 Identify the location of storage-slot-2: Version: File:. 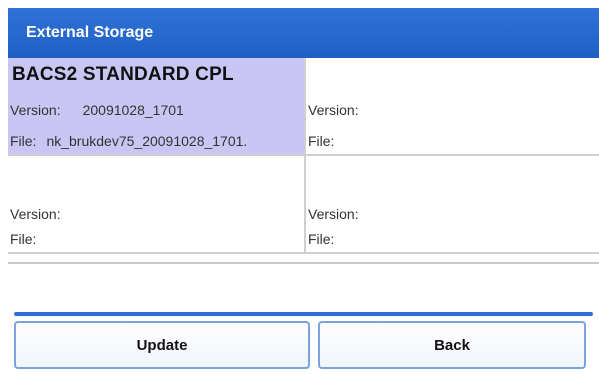
(452, 107).